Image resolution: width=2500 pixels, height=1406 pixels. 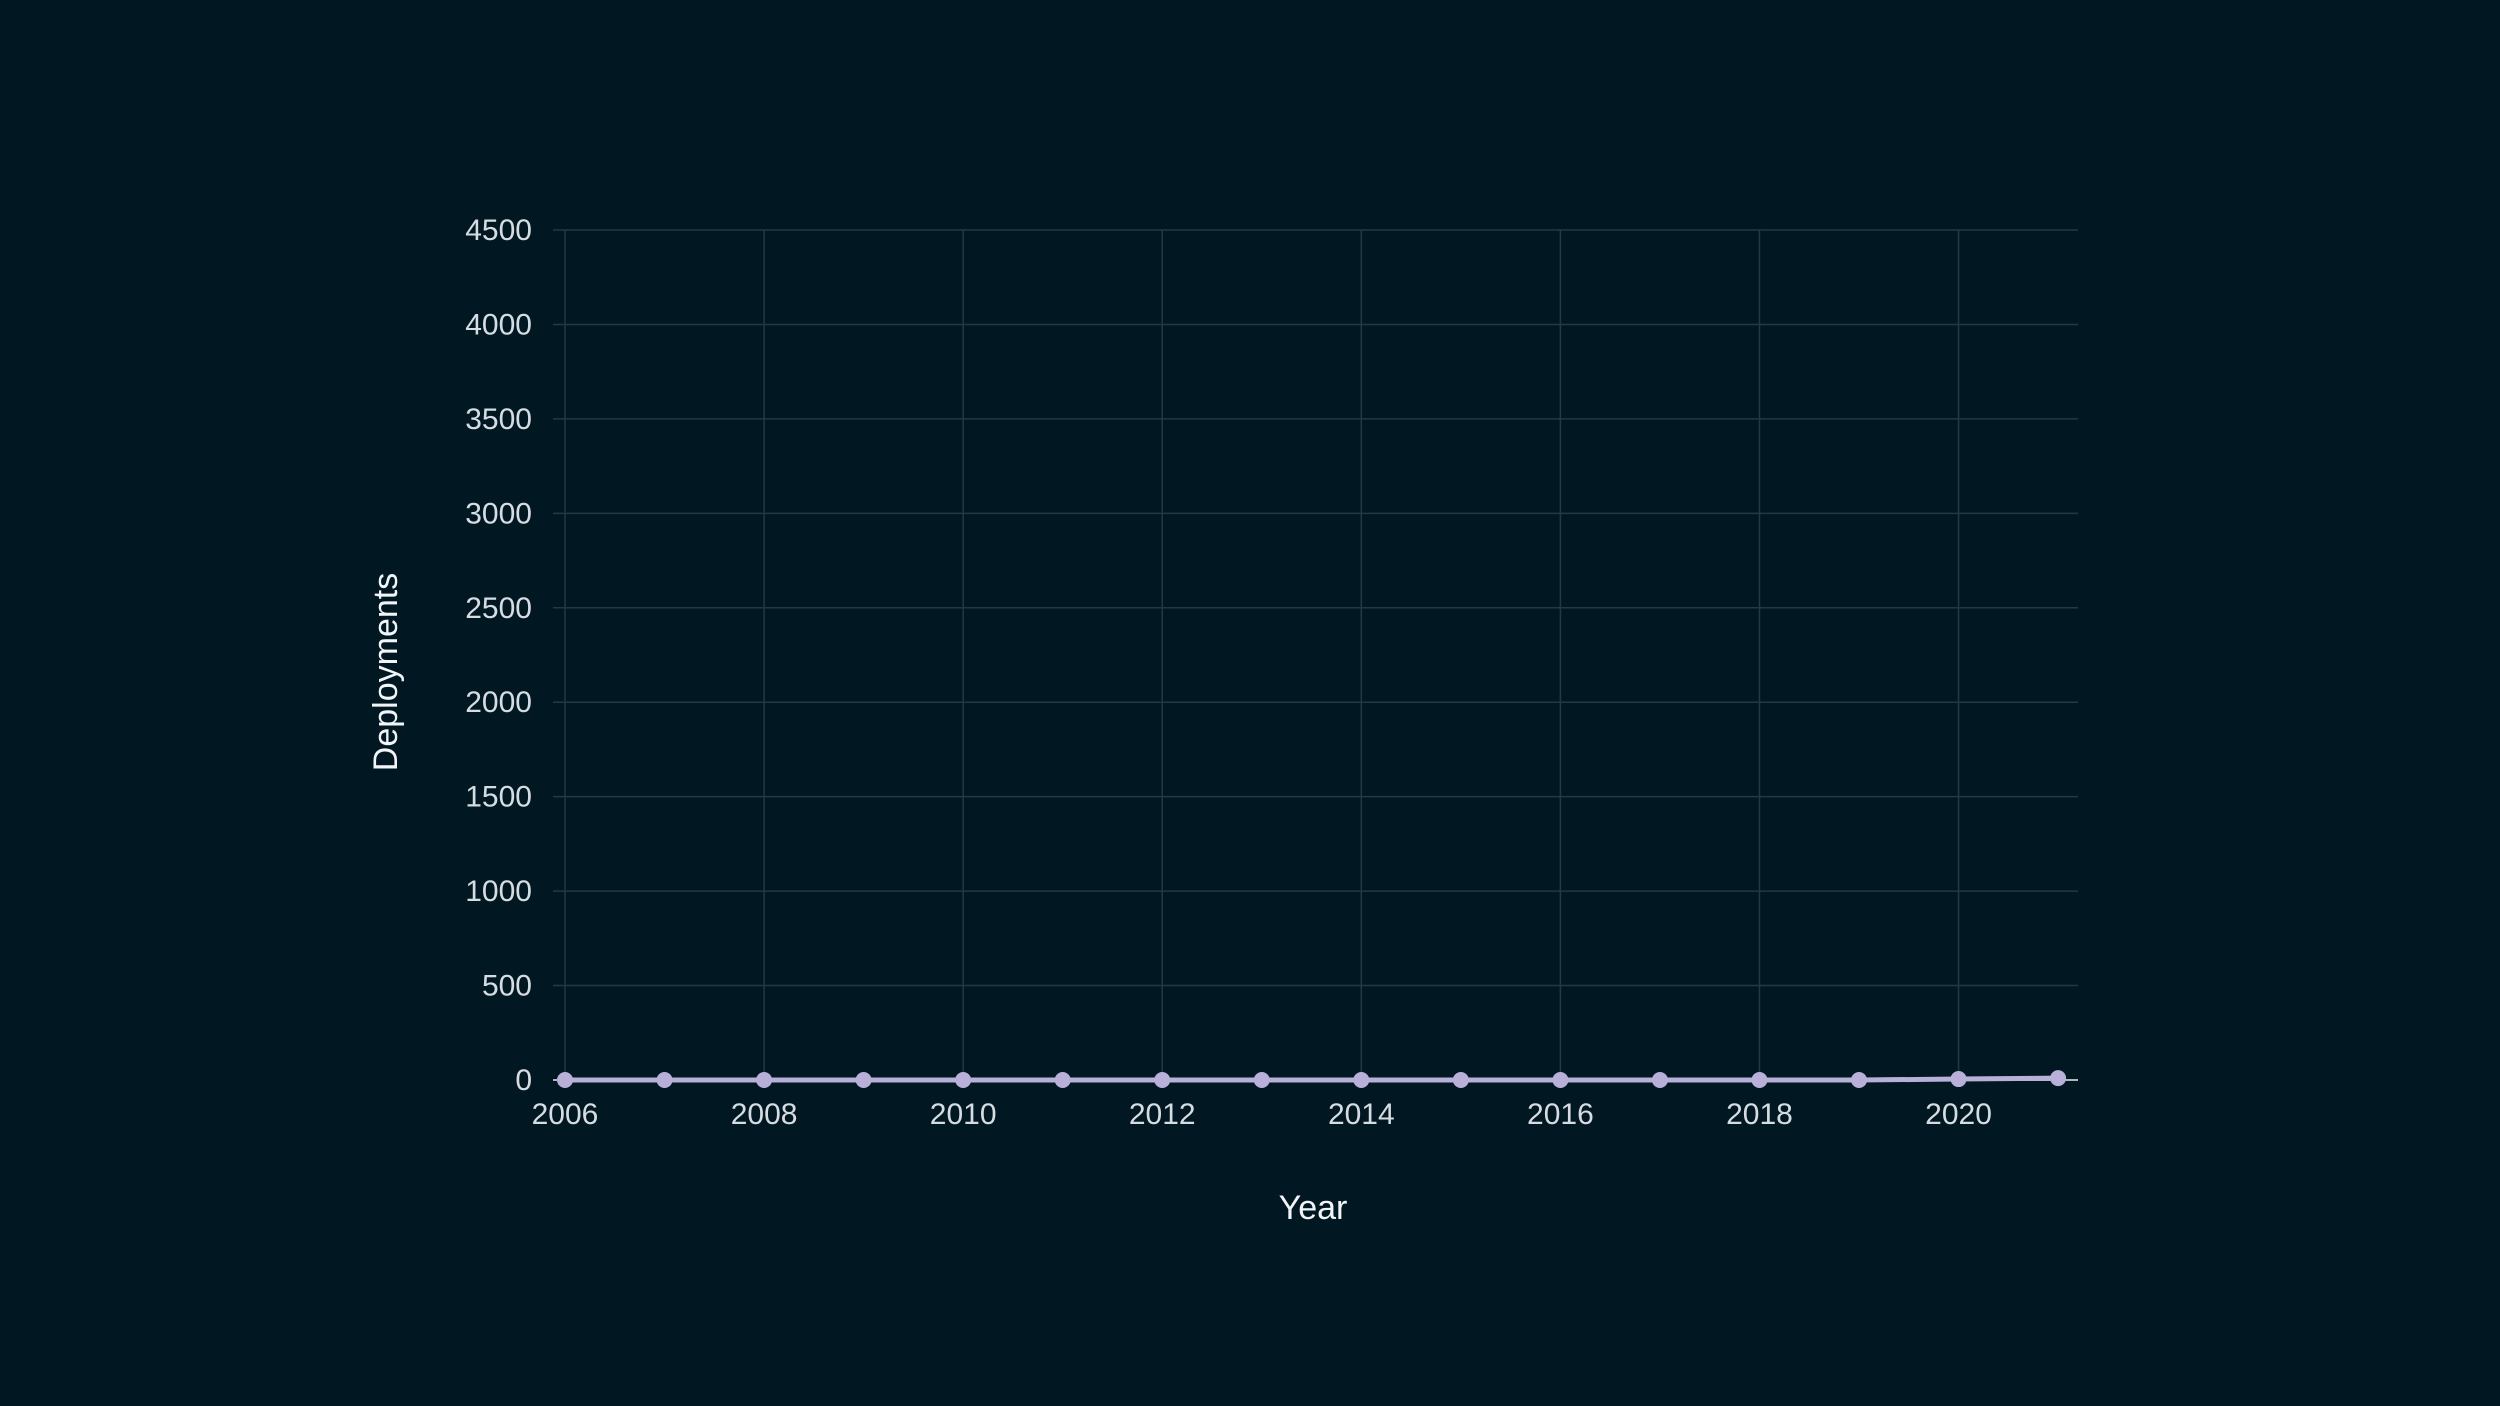 I want to click on x-tick-label: 2008, so click(x=764, y=1114).